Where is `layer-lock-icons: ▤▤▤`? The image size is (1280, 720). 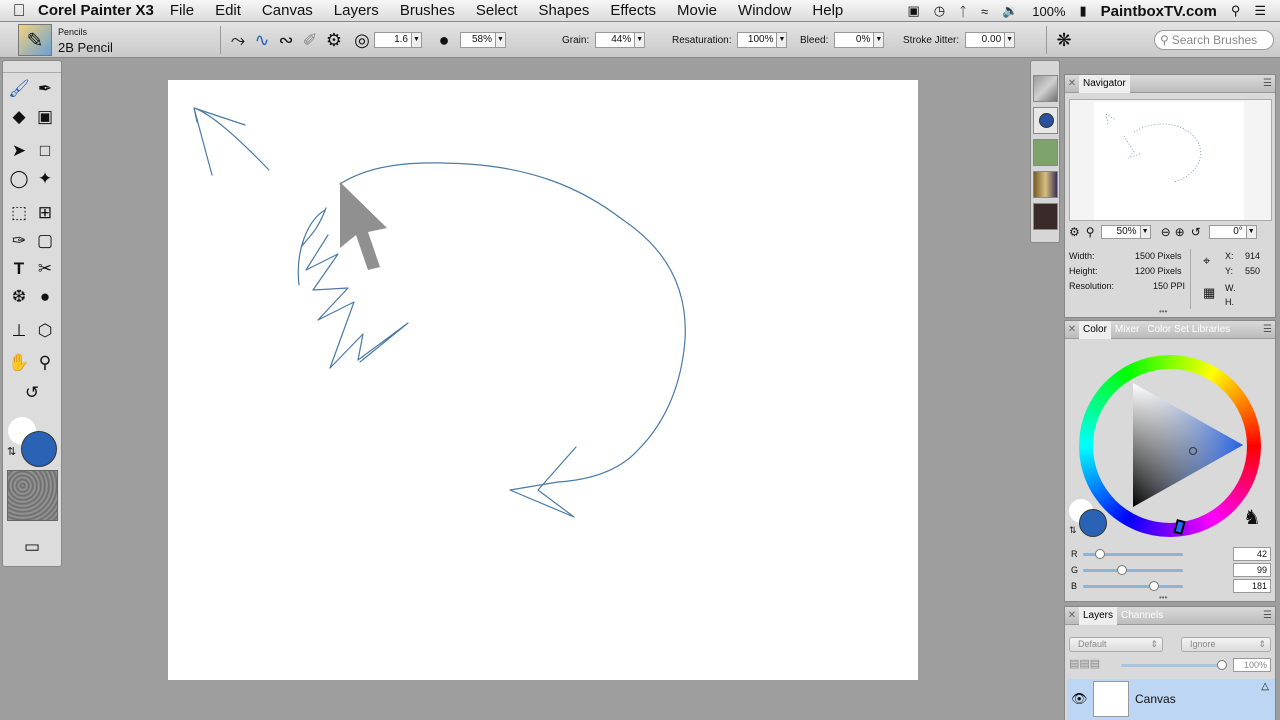
layer-lock-icons: ▤▤▤ is located at coordinates (1084, 663).